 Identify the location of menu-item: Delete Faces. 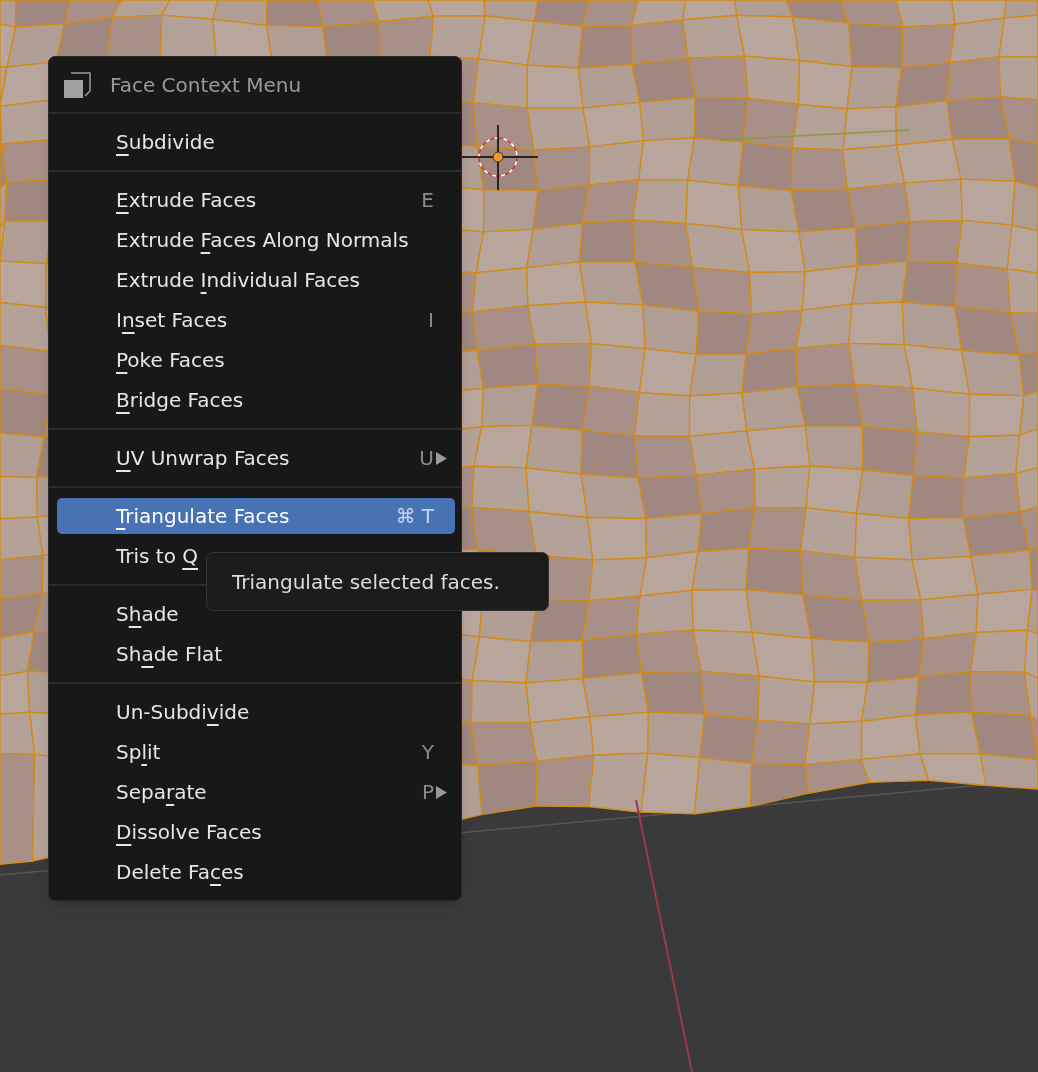
(256, 872).